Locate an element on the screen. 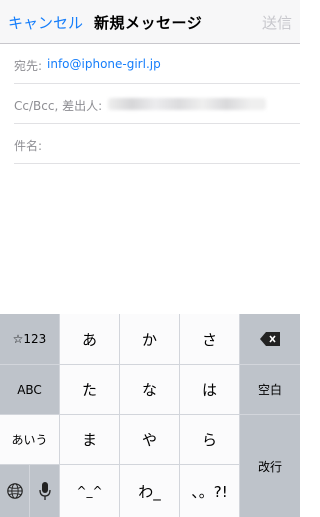 The width and height of the screenshot is (320, 517). emoticon-key: ^_^ is located at coordinates (89, 491).